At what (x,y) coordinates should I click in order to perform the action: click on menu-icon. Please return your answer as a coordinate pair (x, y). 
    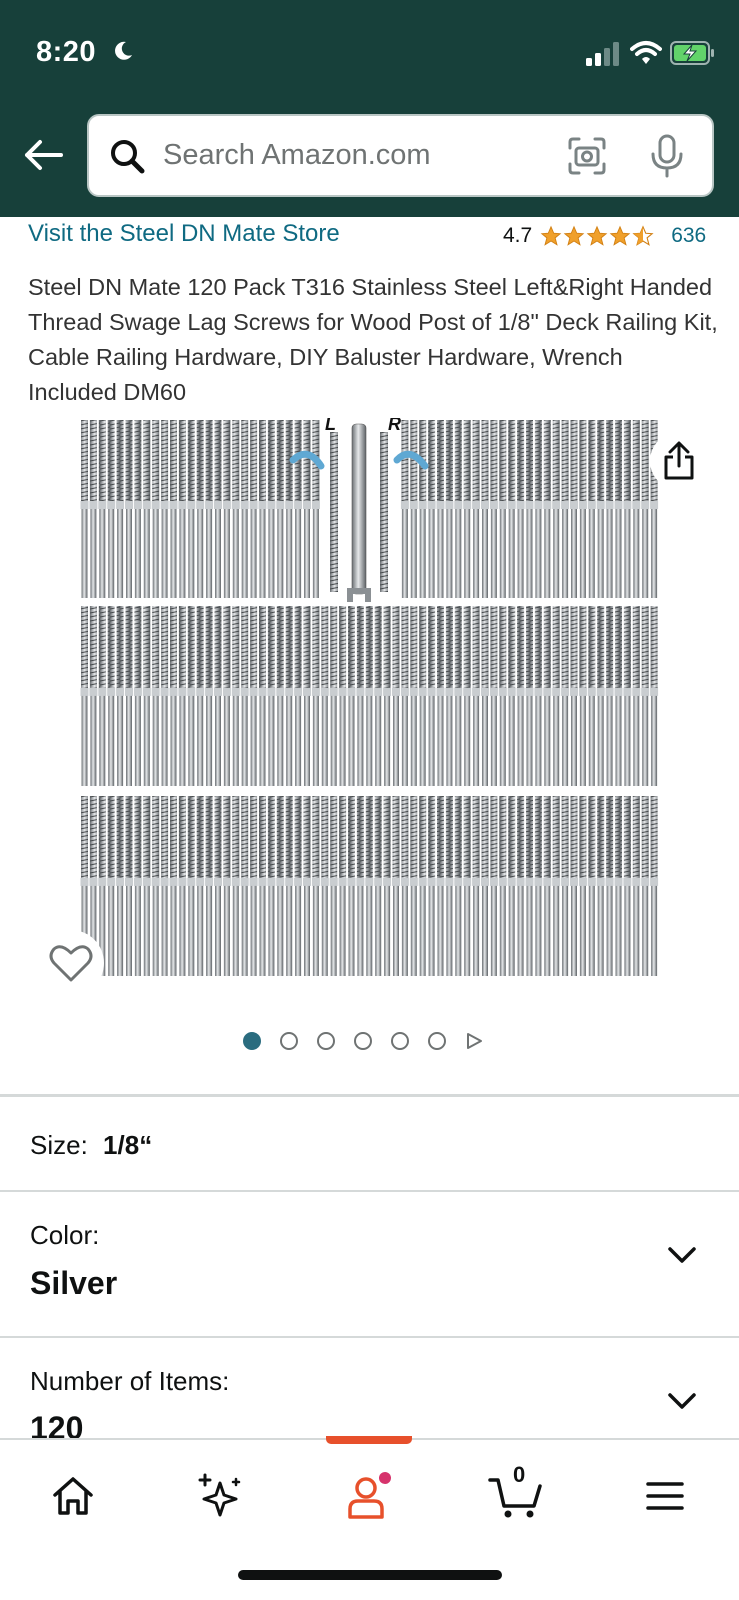
    Looking at the image, I should click on (665, 1496).